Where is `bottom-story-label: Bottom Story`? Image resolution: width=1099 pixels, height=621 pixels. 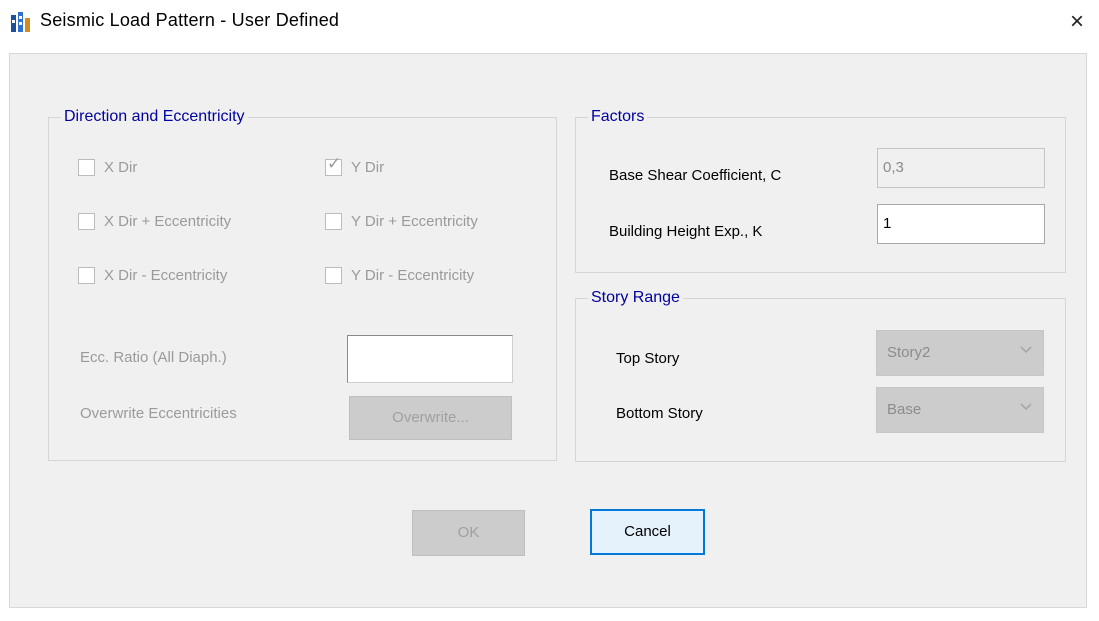 bottom-story-label: Bottom Story is located at coordinates (659, 413).